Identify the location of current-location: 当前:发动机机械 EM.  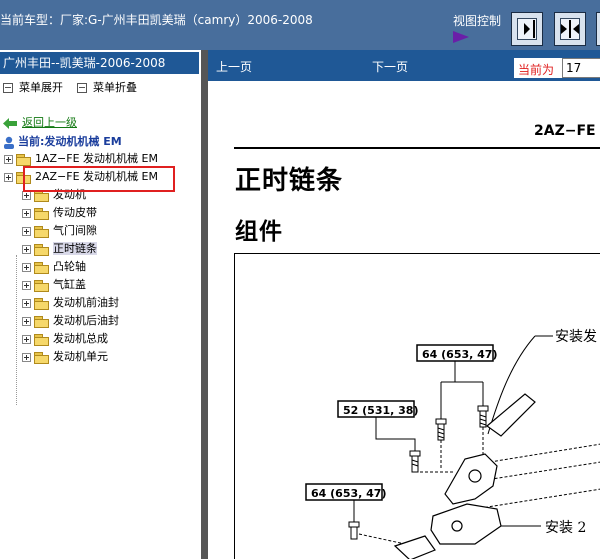
(62, 141).